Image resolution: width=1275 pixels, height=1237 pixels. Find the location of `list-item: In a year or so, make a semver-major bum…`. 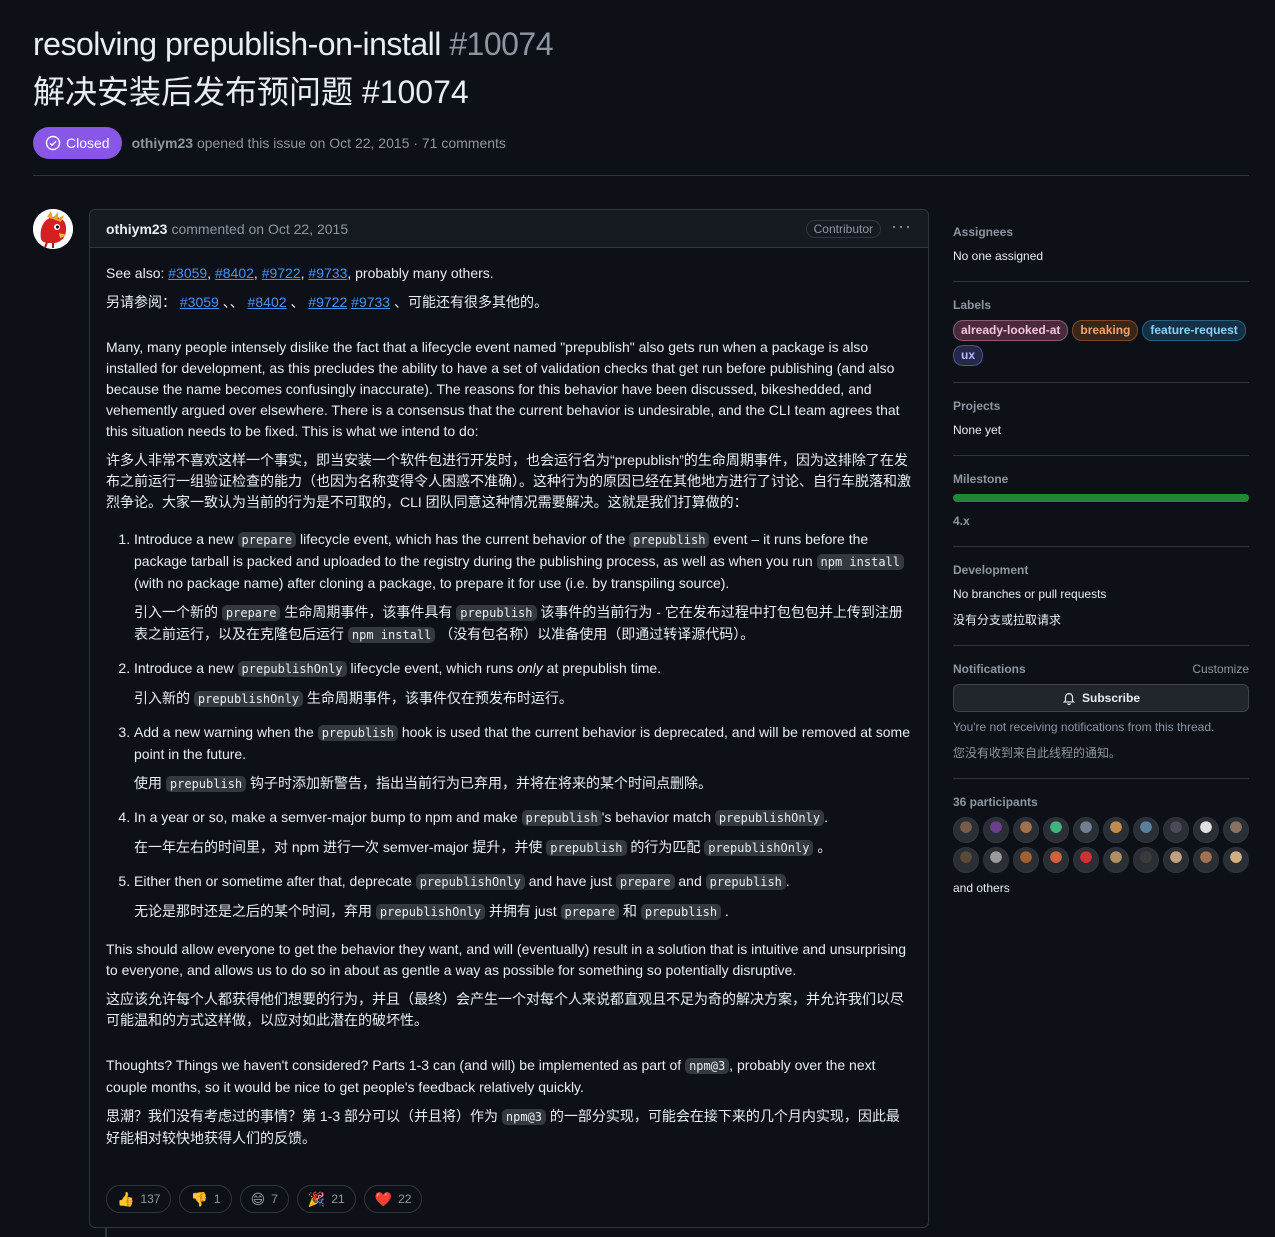

list-item: In a year or so, make a semver-major bum… is located at coordinates (523, 833).